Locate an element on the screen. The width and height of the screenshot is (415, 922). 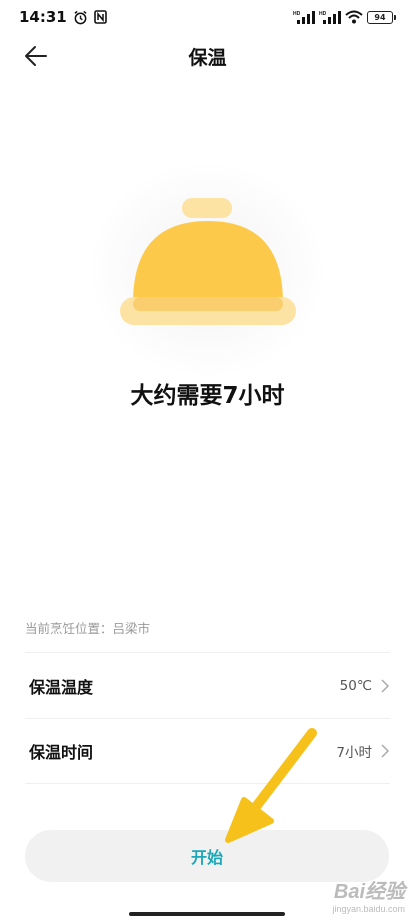
alarm-icon is located at coordinates (80, 17).